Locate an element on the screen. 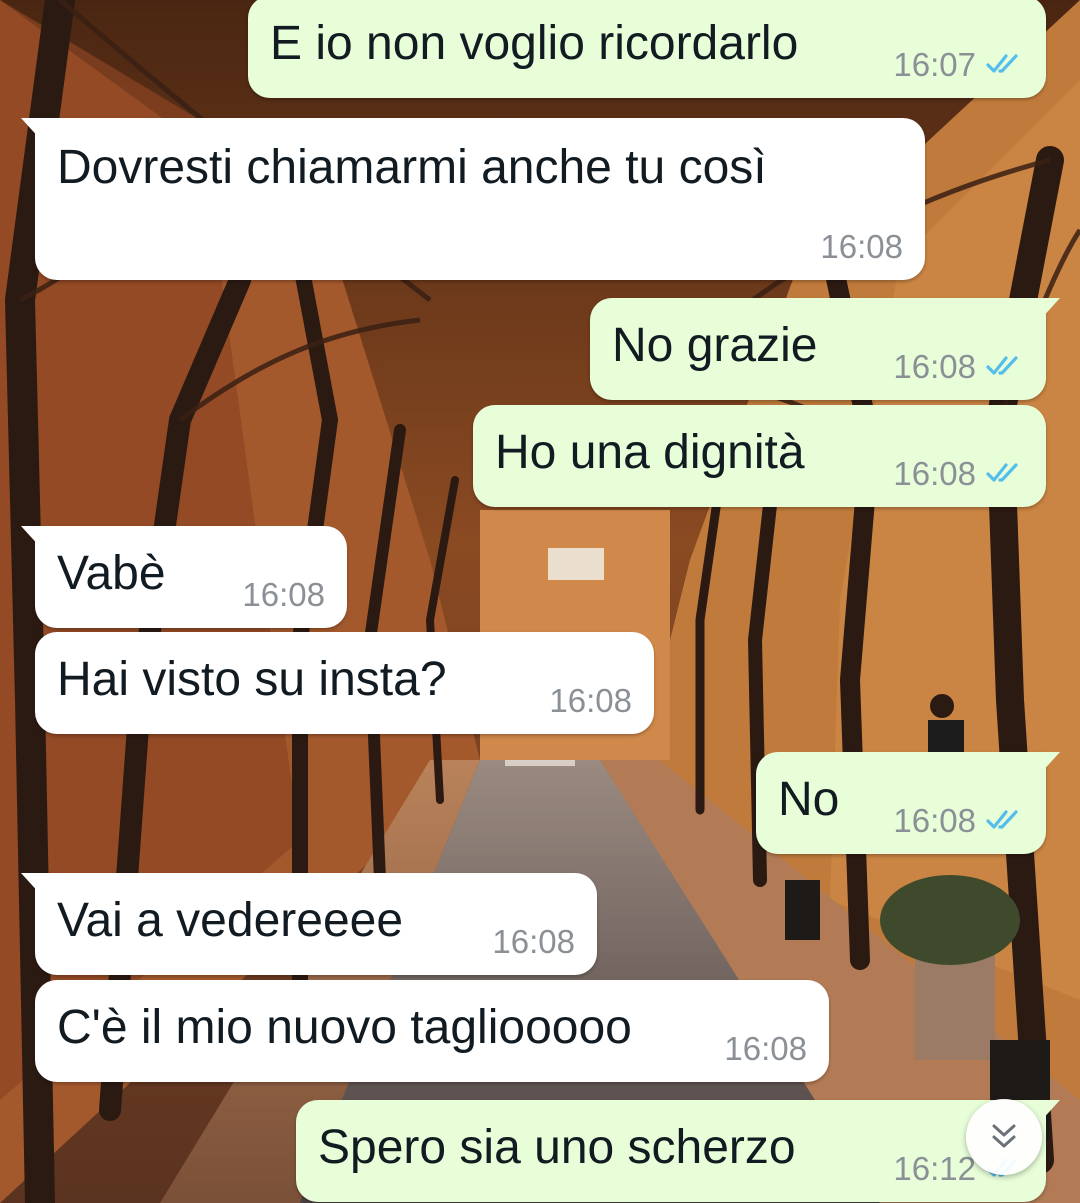  message-bubble-outgoing: Ho una dignità 16:08 is located at coordinates (759, 456).